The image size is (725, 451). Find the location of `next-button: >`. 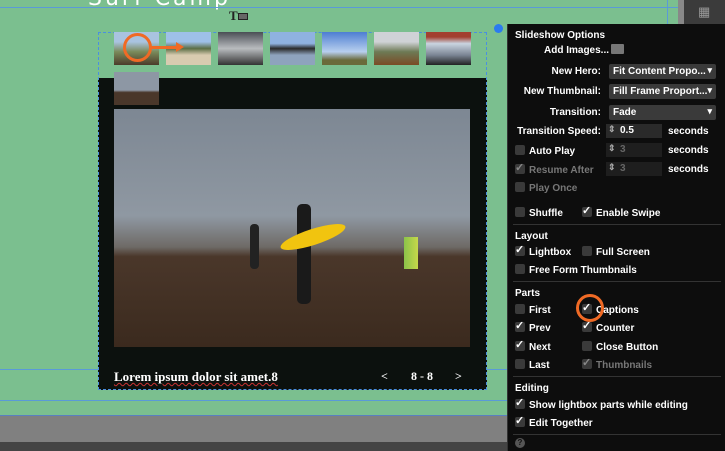

next-button: > is located at coordinates (458, 376).